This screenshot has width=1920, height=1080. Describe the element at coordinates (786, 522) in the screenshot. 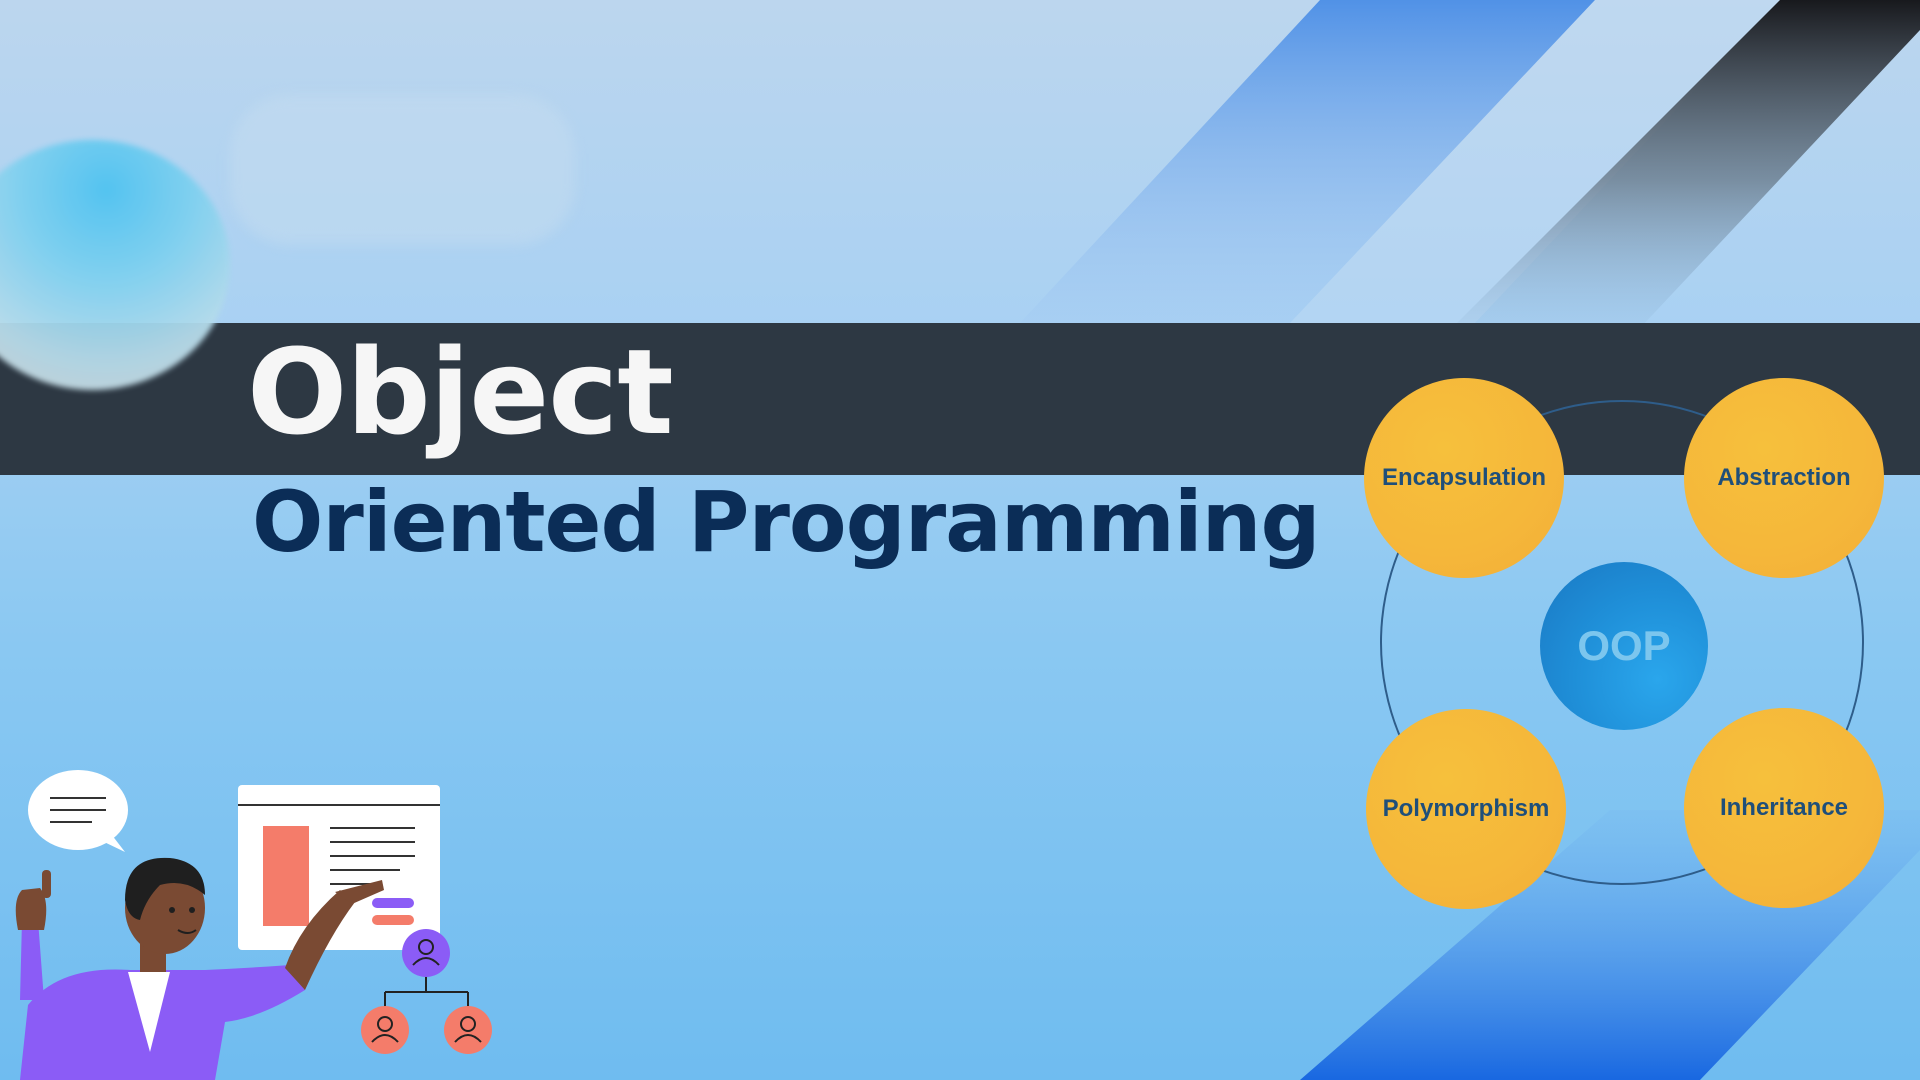

I see `title-oriented-programming: Oriented Programming` at that location.